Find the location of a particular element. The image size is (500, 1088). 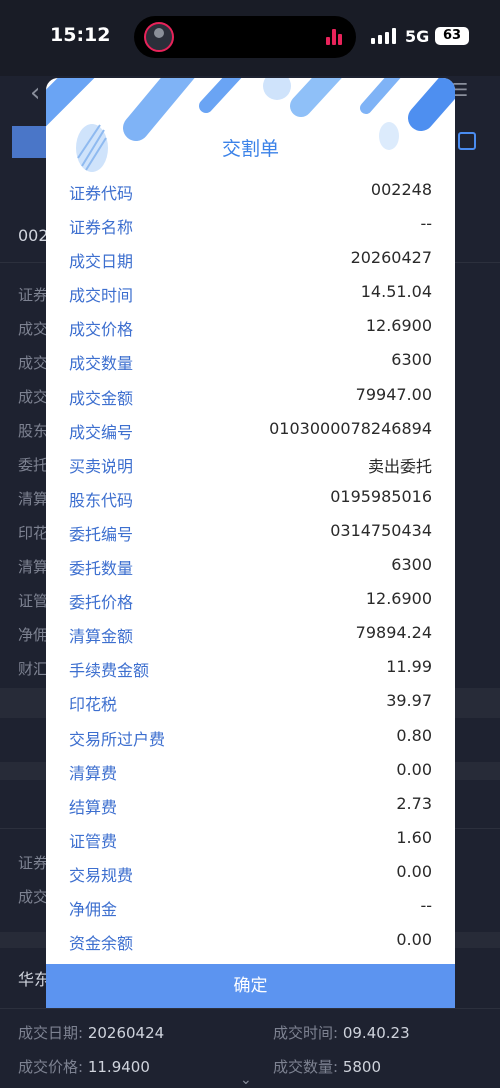

detail-label: 成交金额 is located at coordinates (101, 398).